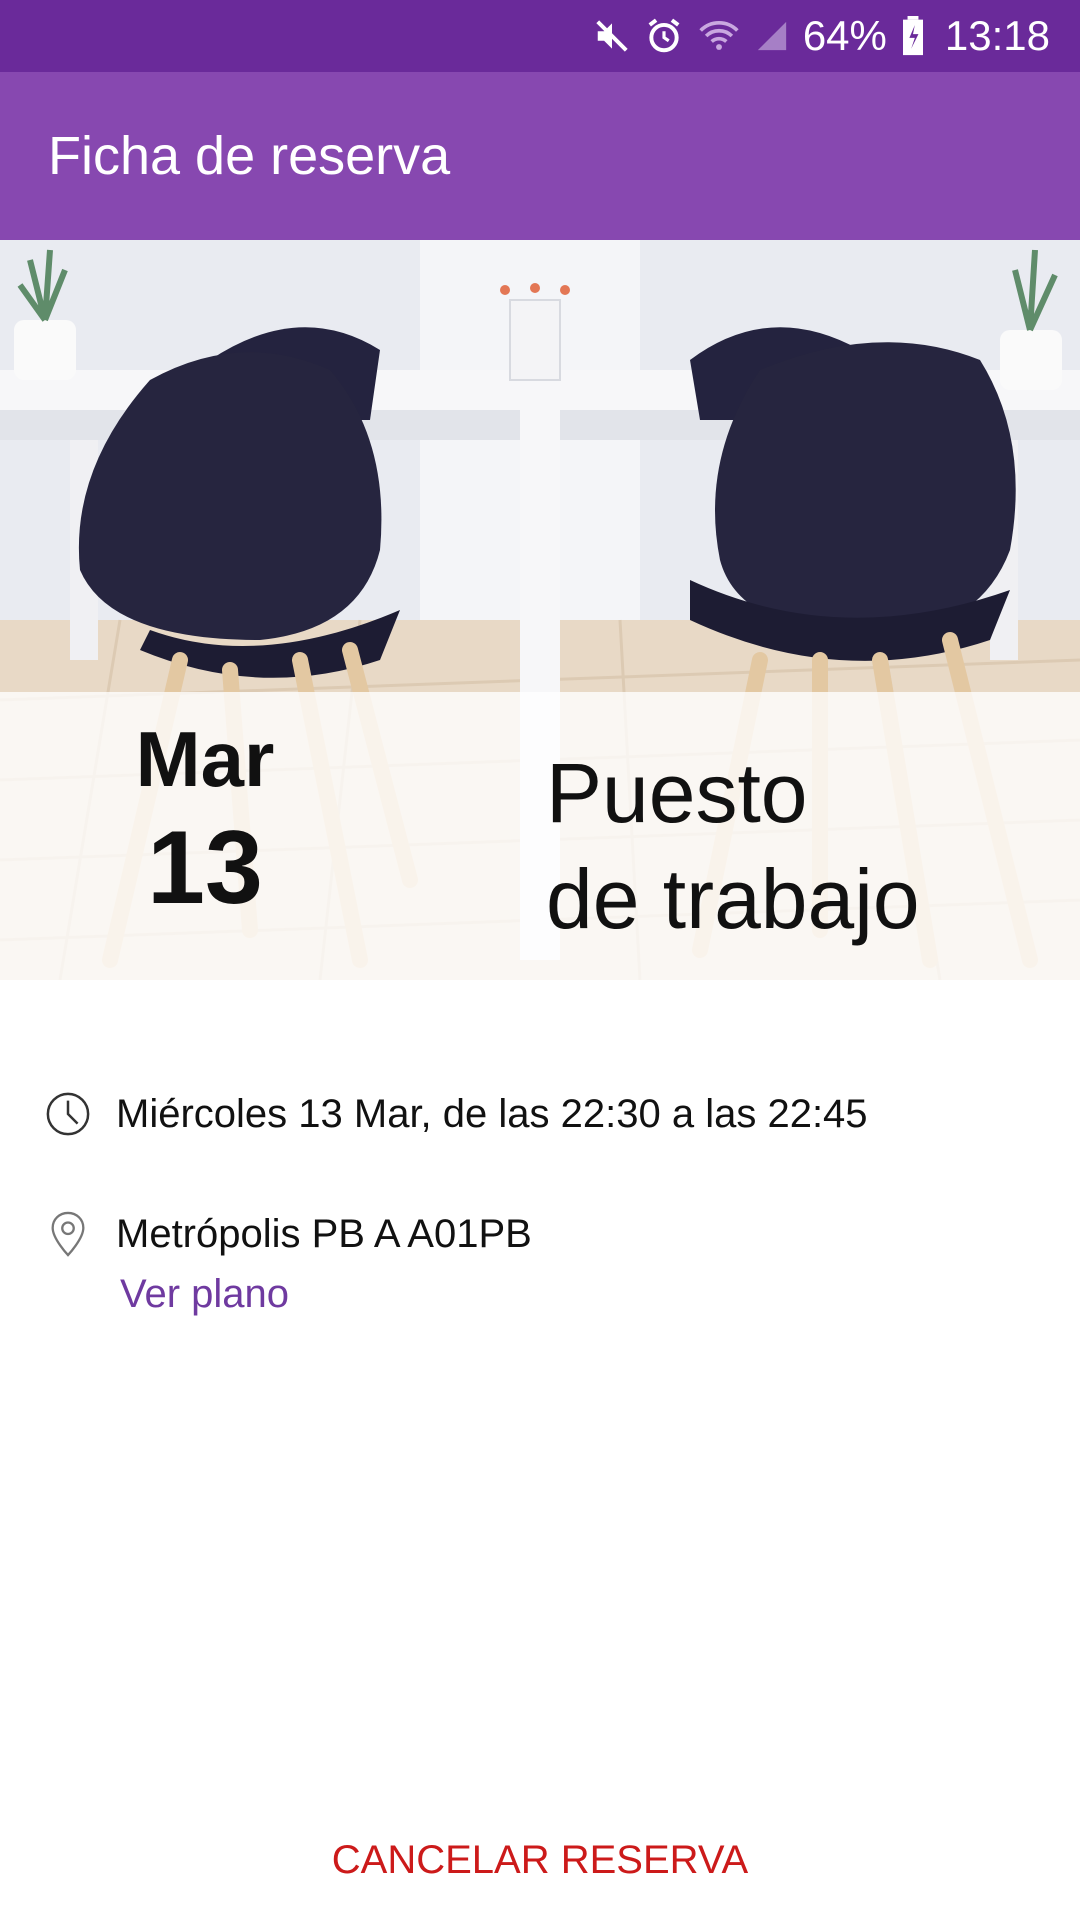 The width and height of the screenshot is (1080, 1920). Describe the element at coordinates (249, 156) in the screenshot. I see `page-title: Ficha de reserva` at that location.